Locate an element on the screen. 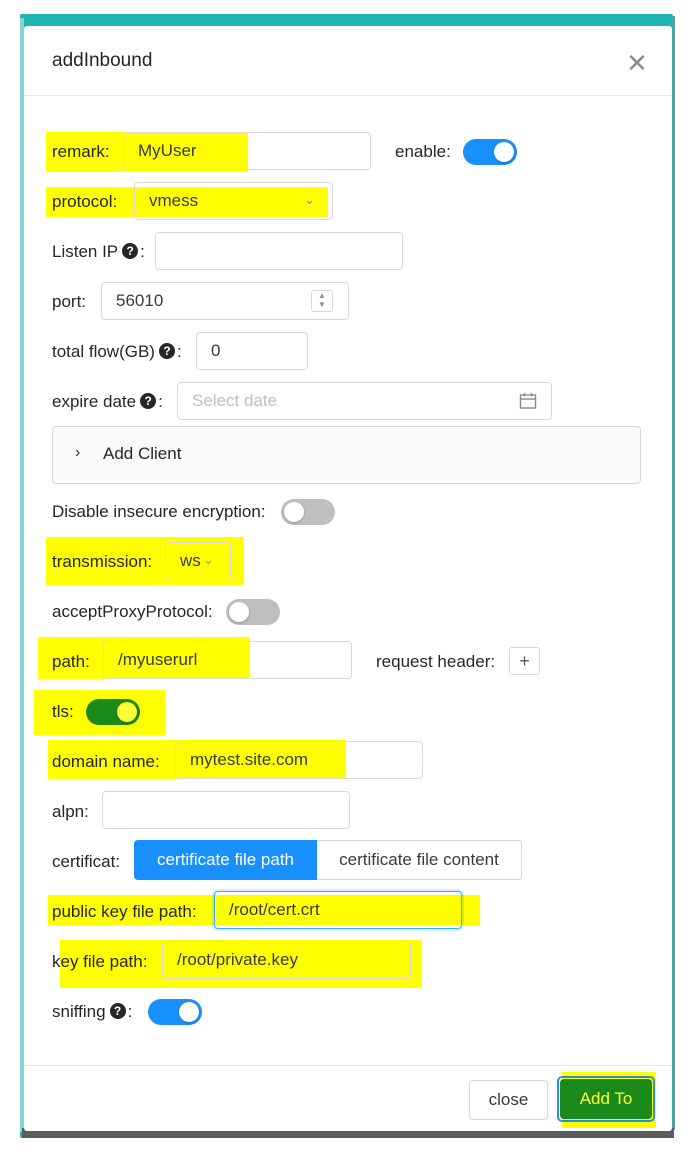  header-divider is located at coordinates (348, 95).